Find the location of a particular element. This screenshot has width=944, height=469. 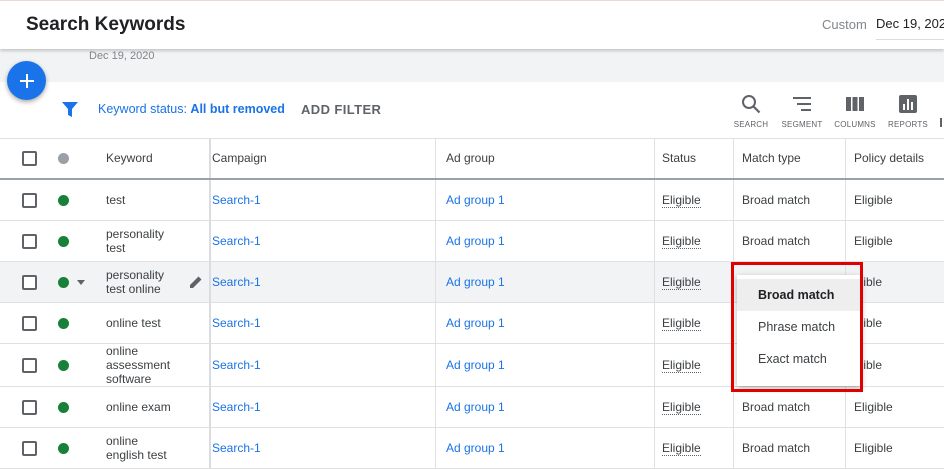

status-column-header: Status is located at coordinates (679, 158).